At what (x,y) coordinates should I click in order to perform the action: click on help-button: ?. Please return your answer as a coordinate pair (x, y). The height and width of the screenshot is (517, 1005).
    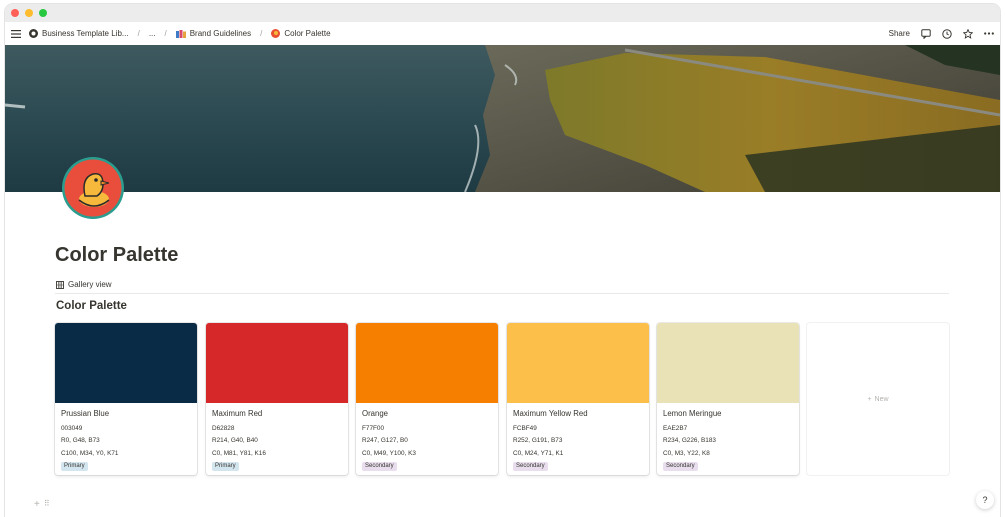
    Looking at the image, I should click on (985, 500).